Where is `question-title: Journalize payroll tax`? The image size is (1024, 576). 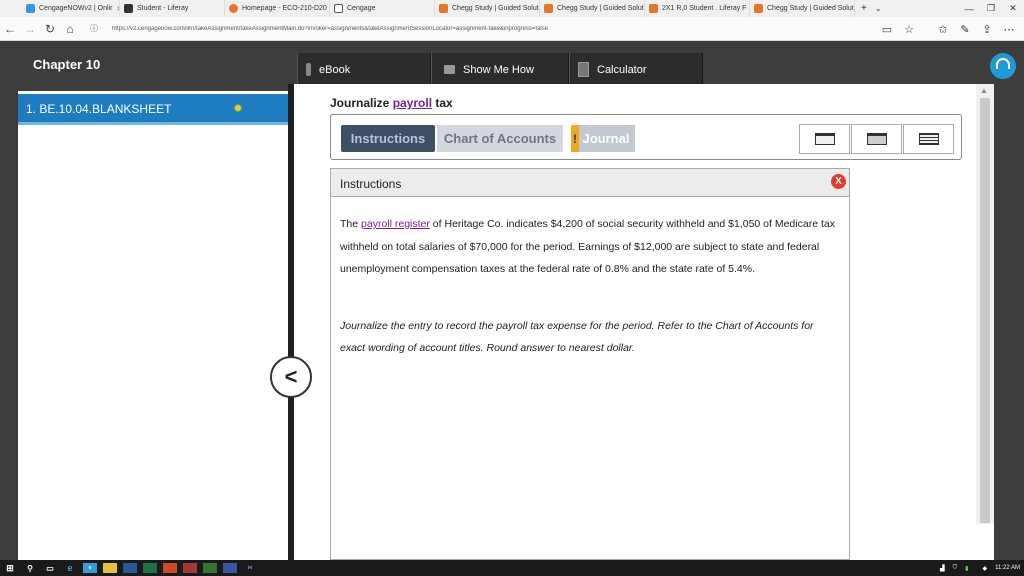 question-title: Journalize payroll tax is located at coordinates (391, 103).